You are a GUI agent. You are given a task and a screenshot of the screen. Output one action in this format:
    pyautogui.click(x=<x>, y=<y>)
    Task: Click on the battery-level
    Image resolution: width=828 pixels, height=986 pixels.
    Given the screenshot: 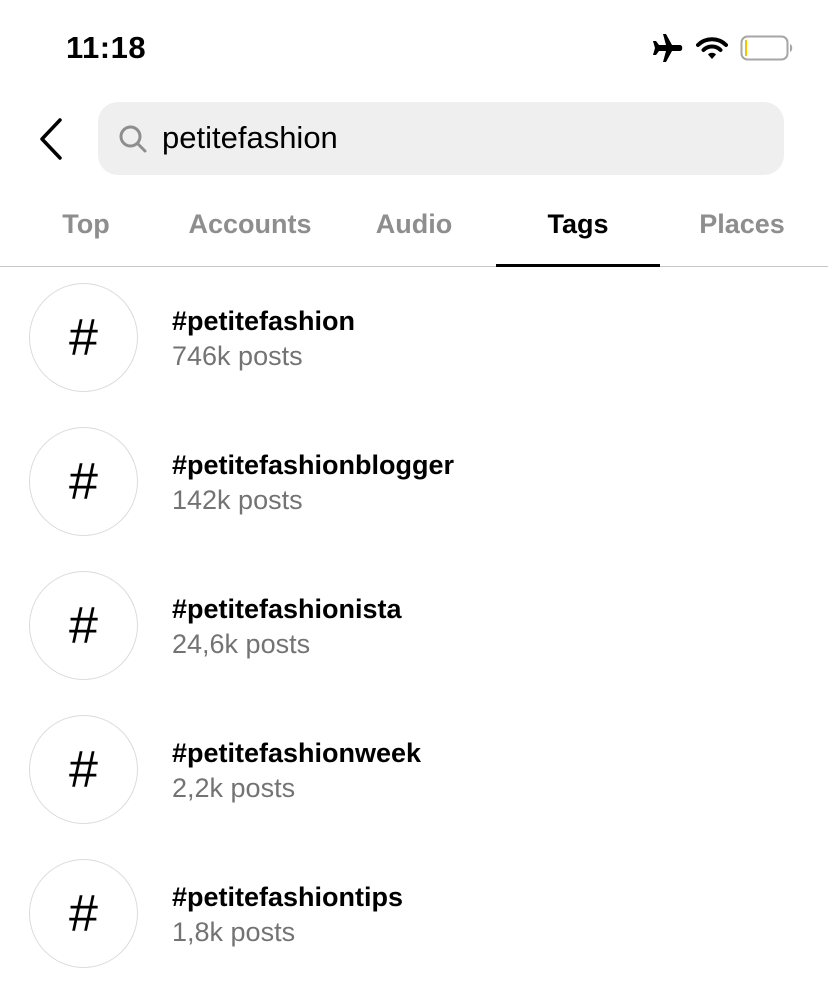 What is the action you would take?
    pyautogui.click(x=746, y=48)
    